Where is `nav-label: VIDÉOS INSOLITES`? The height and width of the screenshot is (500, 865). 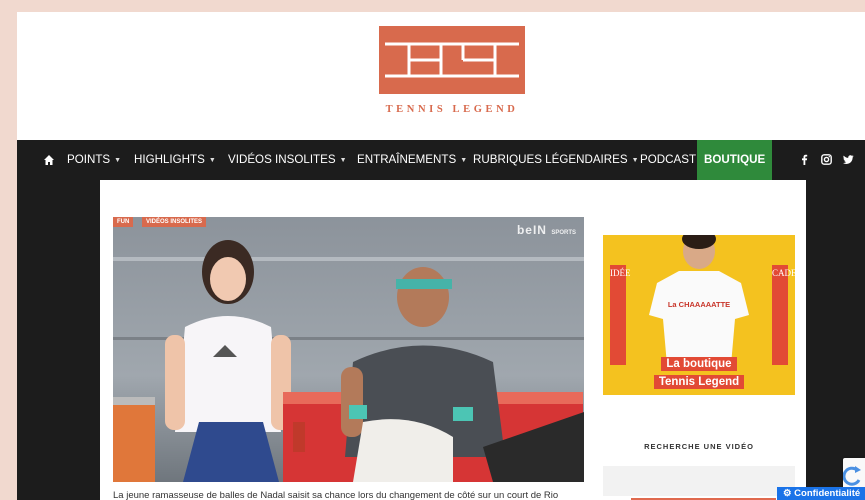 nav-label: VIDÉOS INSOLITES is located at coordinates (282, 159).